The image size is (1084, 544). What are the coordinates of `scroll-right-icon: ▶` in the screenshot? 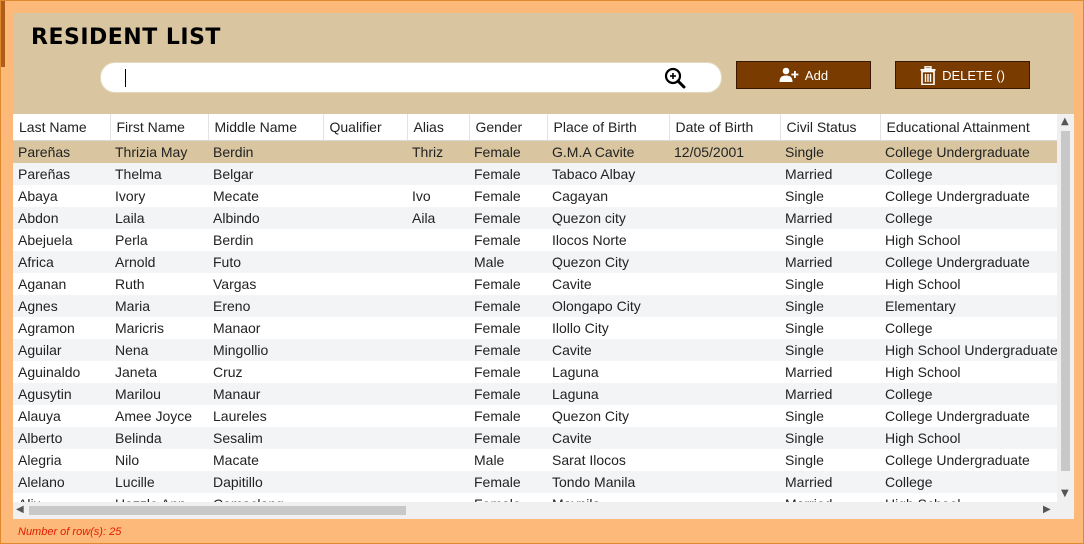 It's located at (1047, 509).